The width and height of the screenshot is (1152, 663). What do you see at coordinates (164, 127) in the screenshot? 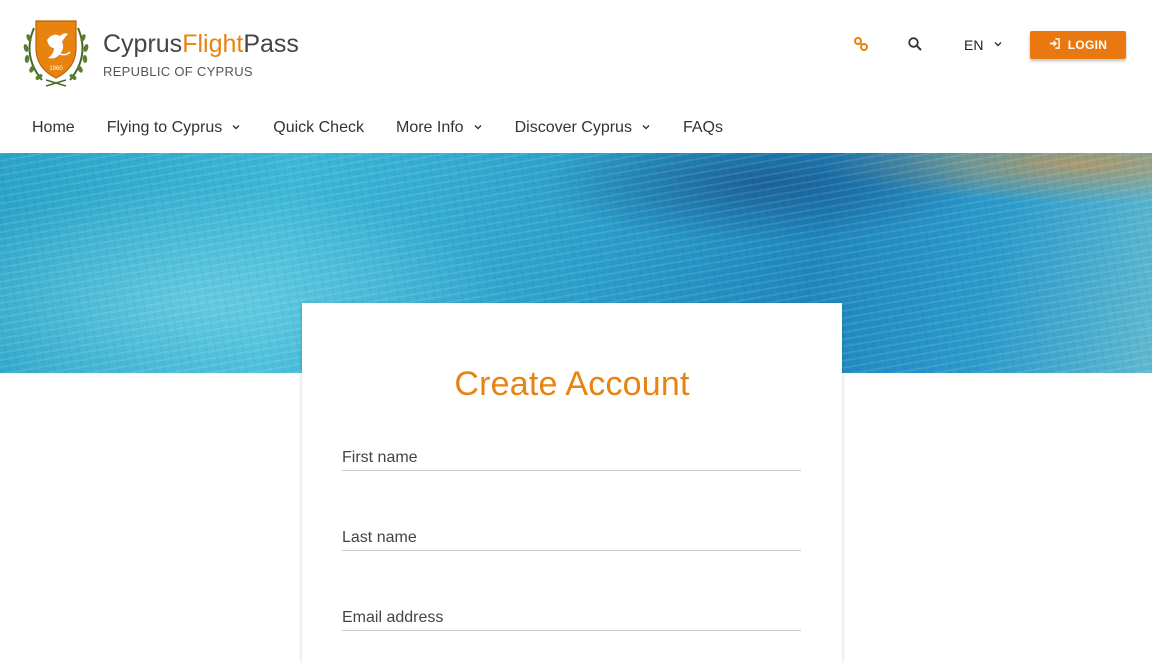
I see `nav-item-label: Flying to Cyprus` at bounding box center [164, 127].